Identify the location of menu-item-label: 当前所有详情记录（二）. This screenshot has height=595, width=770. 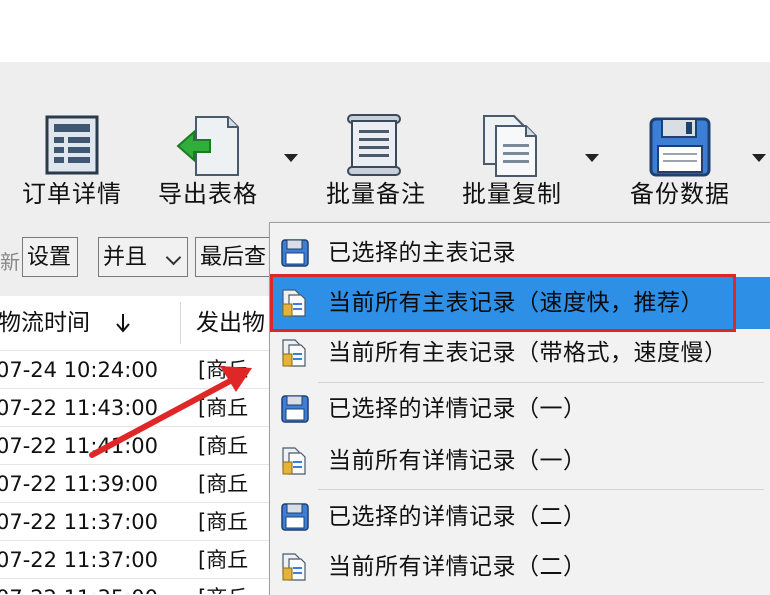
(457, 567).